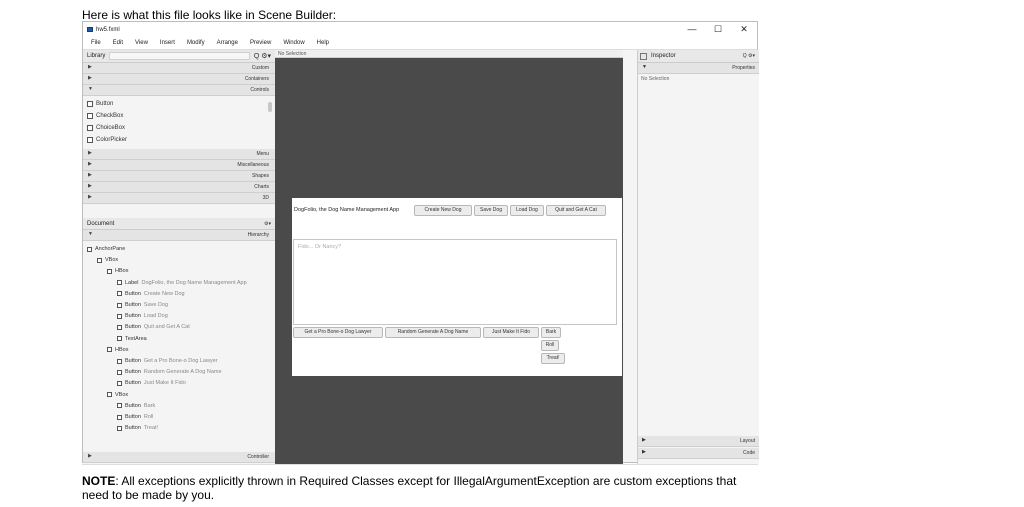 The height and width of the screenshot is (507, 1024). I want to click on menu-insert: Insert, so click(167, 43).